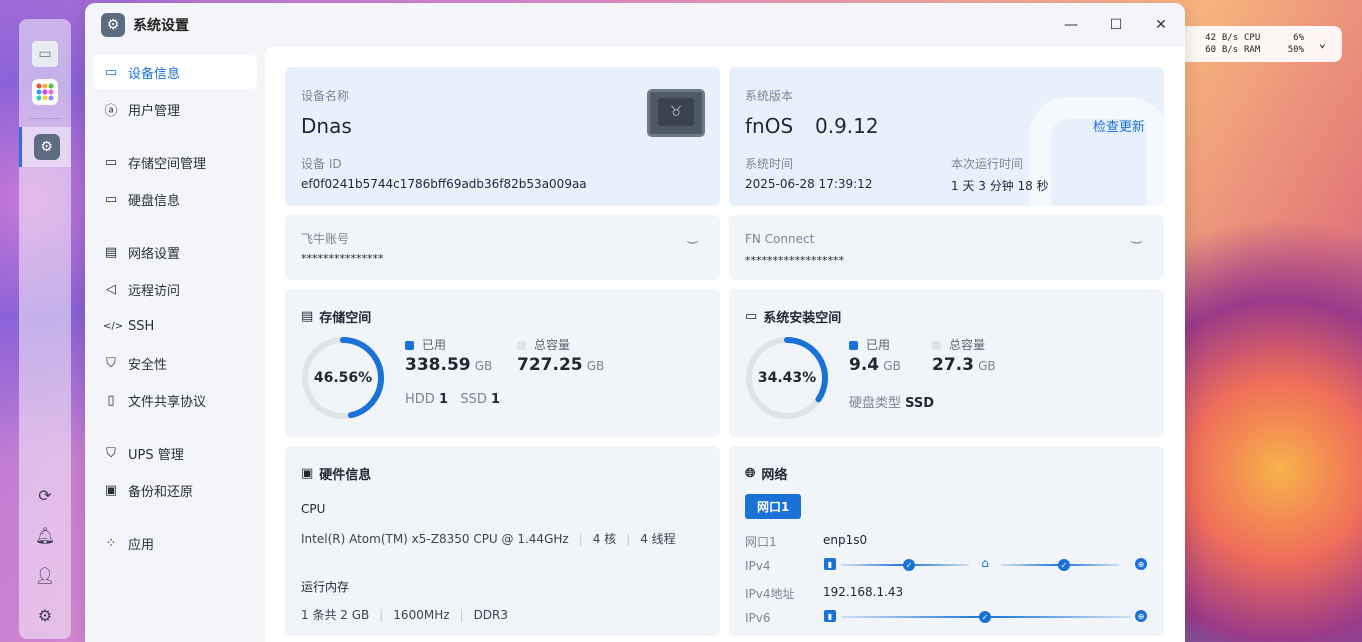 This screenshot has height=642, width=1362. Describe the element at coordinates (45, 495) in the screenshot. I see `sync-icon: ⟳` at that location.